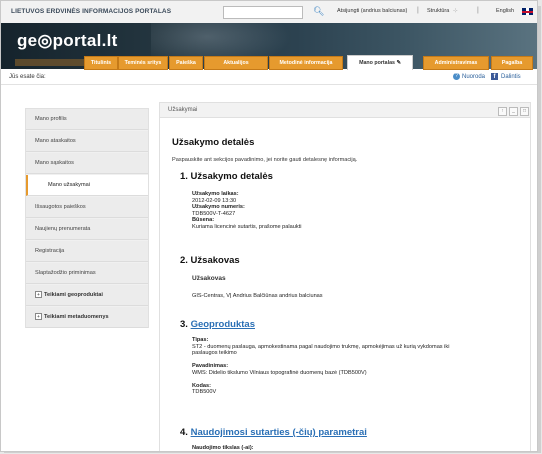 The height and width of the screenshot is (454, 542). What do you see at coordinates (473, 77) in the screenshot?
I see `link-button: Nuoroda` at bounding box center [473, 77].